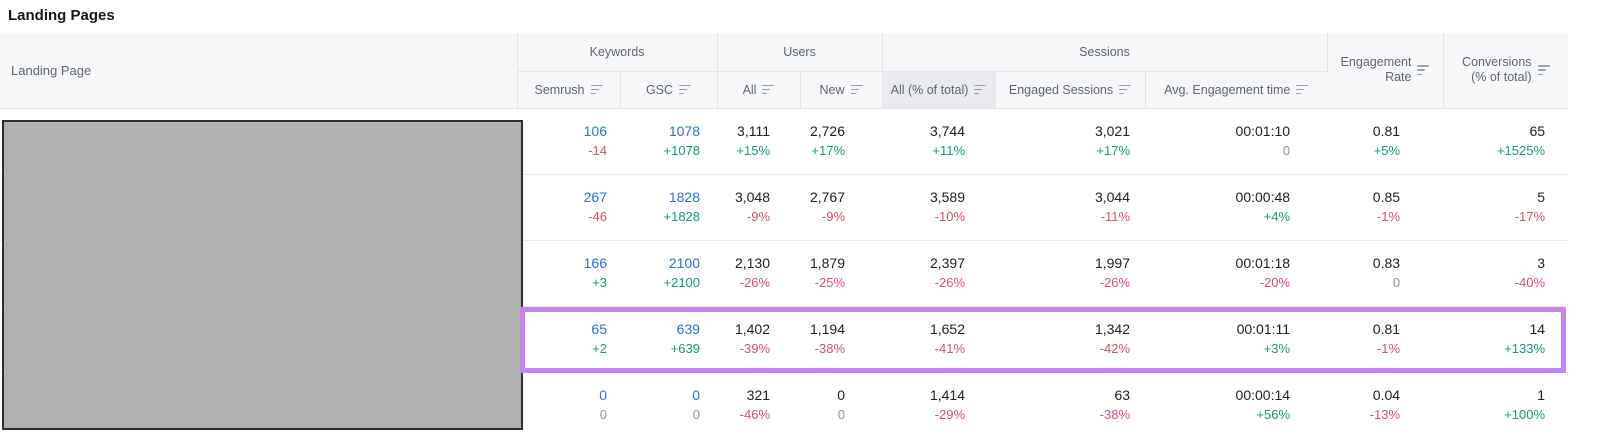  Describe the element at coordinates (1273, 414) in the screenshot. I see `metric-delta: +56%` at that location.